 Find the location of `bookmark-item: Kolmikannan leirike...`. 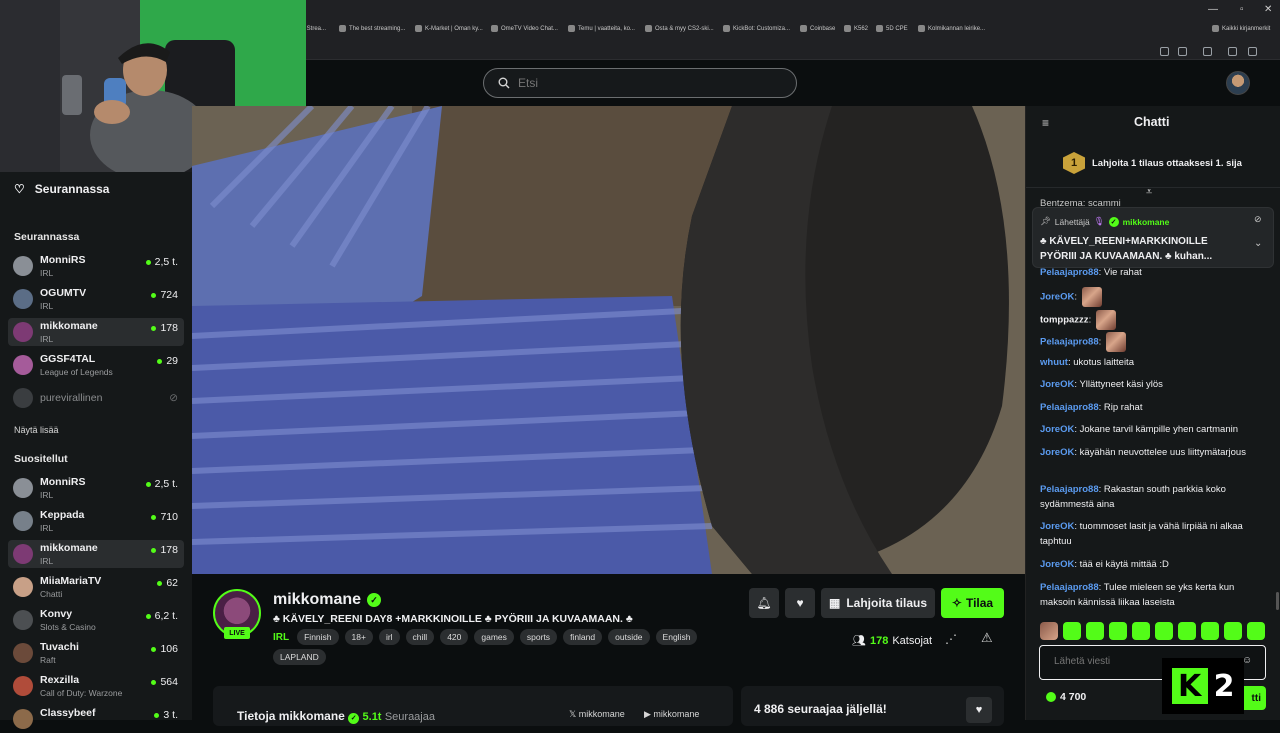

bookmark-item: Kolmikannan leirike... is located at coordinates (951, 28).